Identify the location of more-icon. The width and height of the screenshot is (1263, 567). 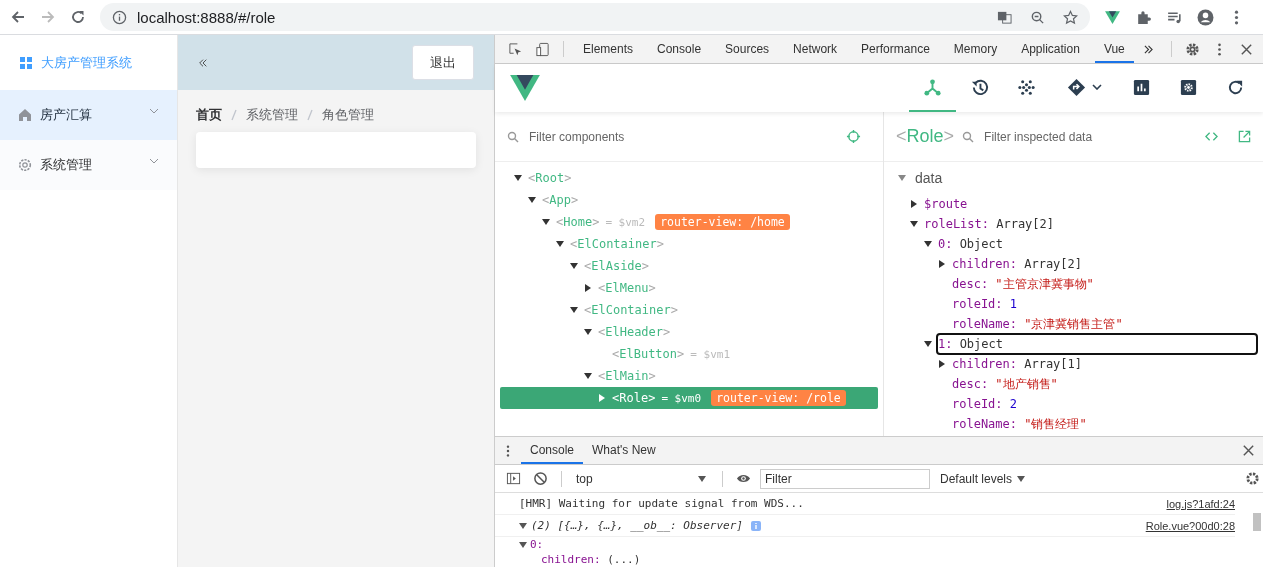
(508, 450).